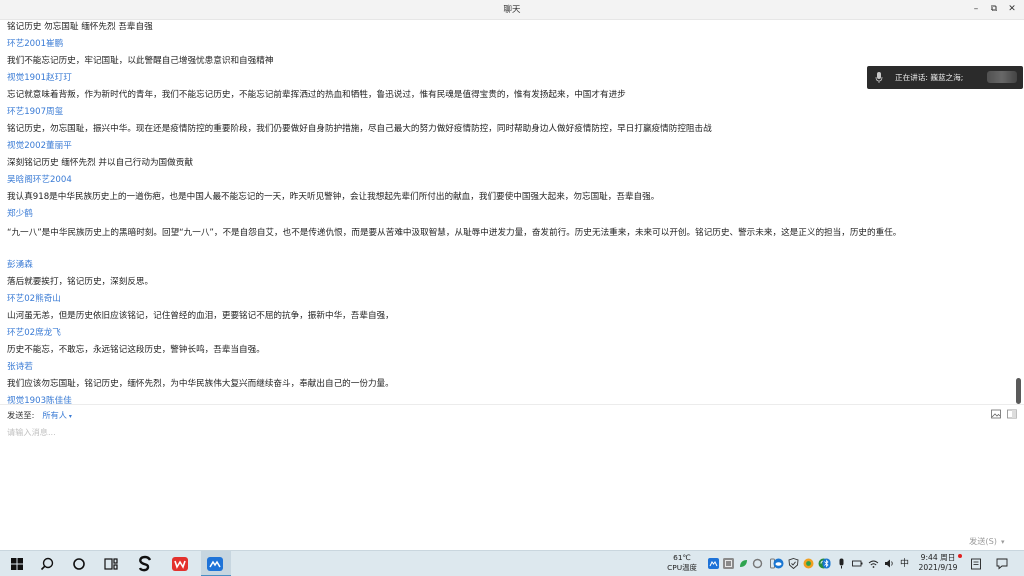 The width and height of the screenshot is (1024, 576). What do you see at coordinates (904, 562) in the screenshot?
I see `input-method-indicator: 中` at bounding box center [904, 562].